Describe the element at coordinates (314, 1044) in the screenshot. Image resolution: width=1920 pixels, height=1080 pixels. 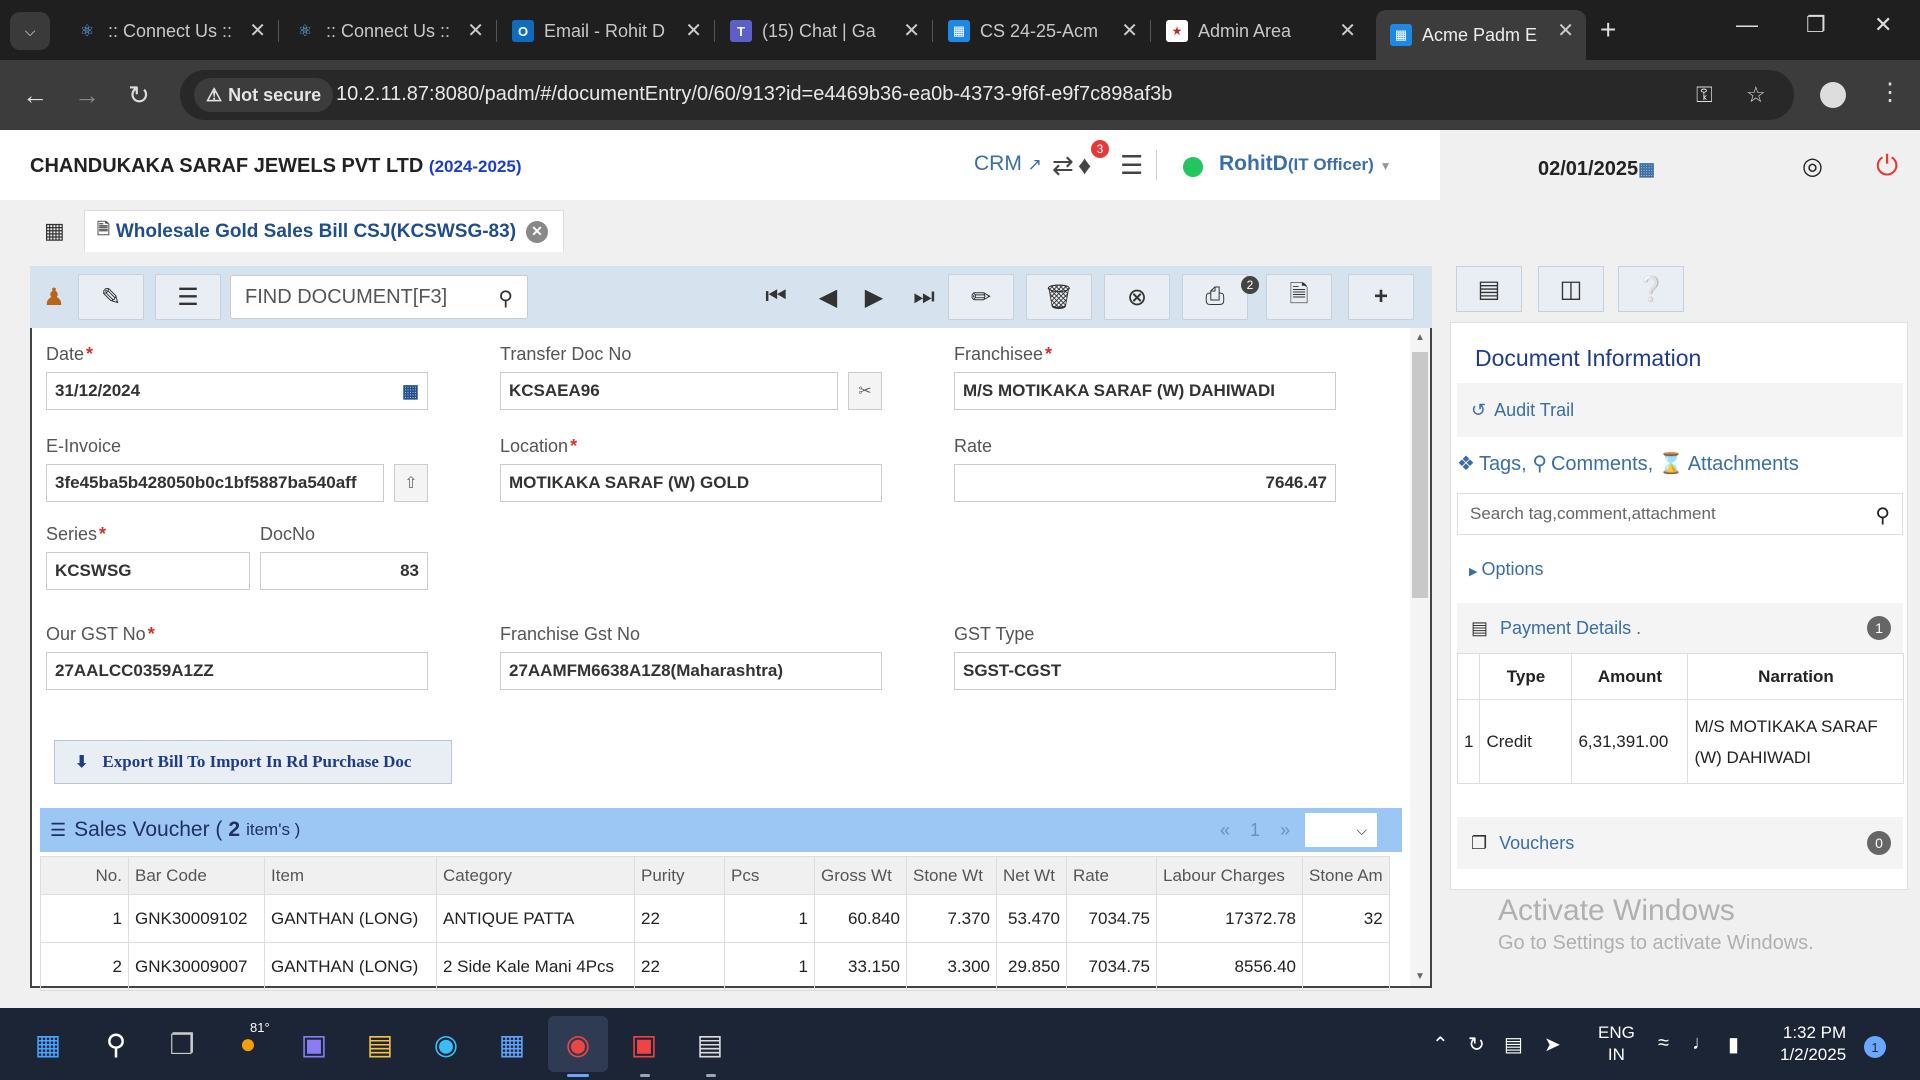
I see `chat-icon: ▣` at that location.